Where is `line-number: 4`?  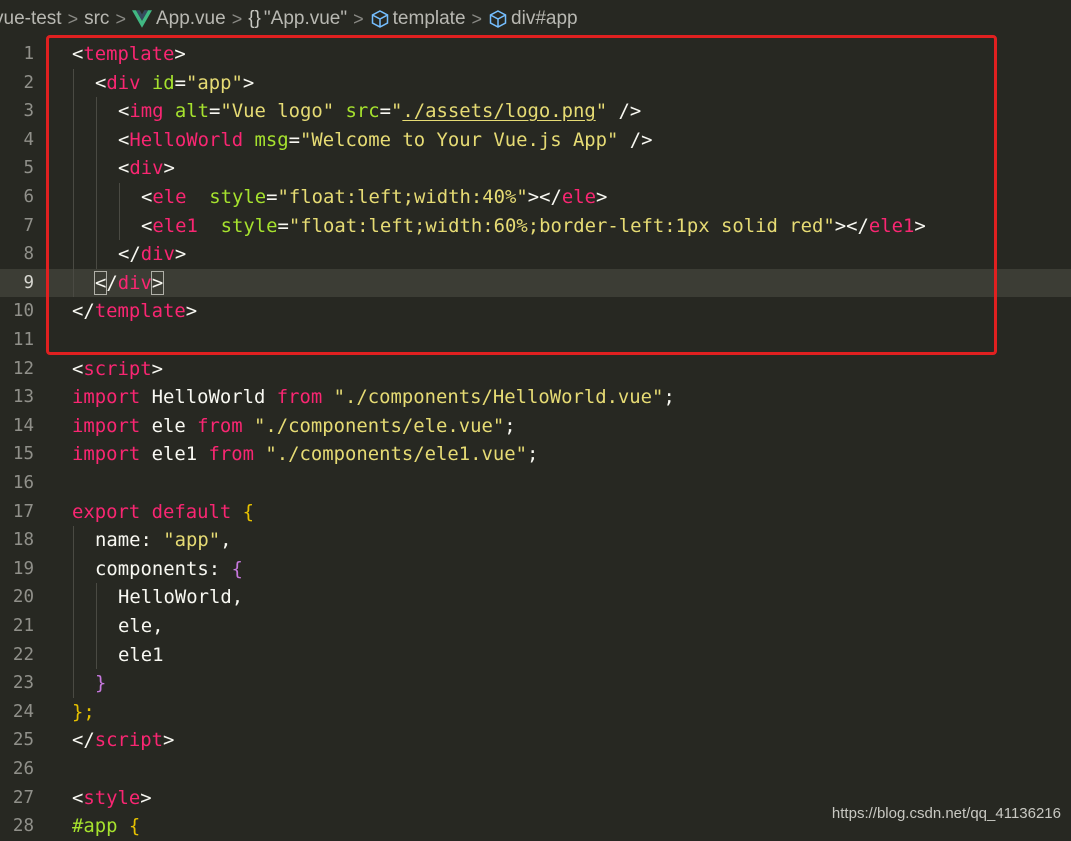
line-number: 4 is located at coordinates (28, 139).